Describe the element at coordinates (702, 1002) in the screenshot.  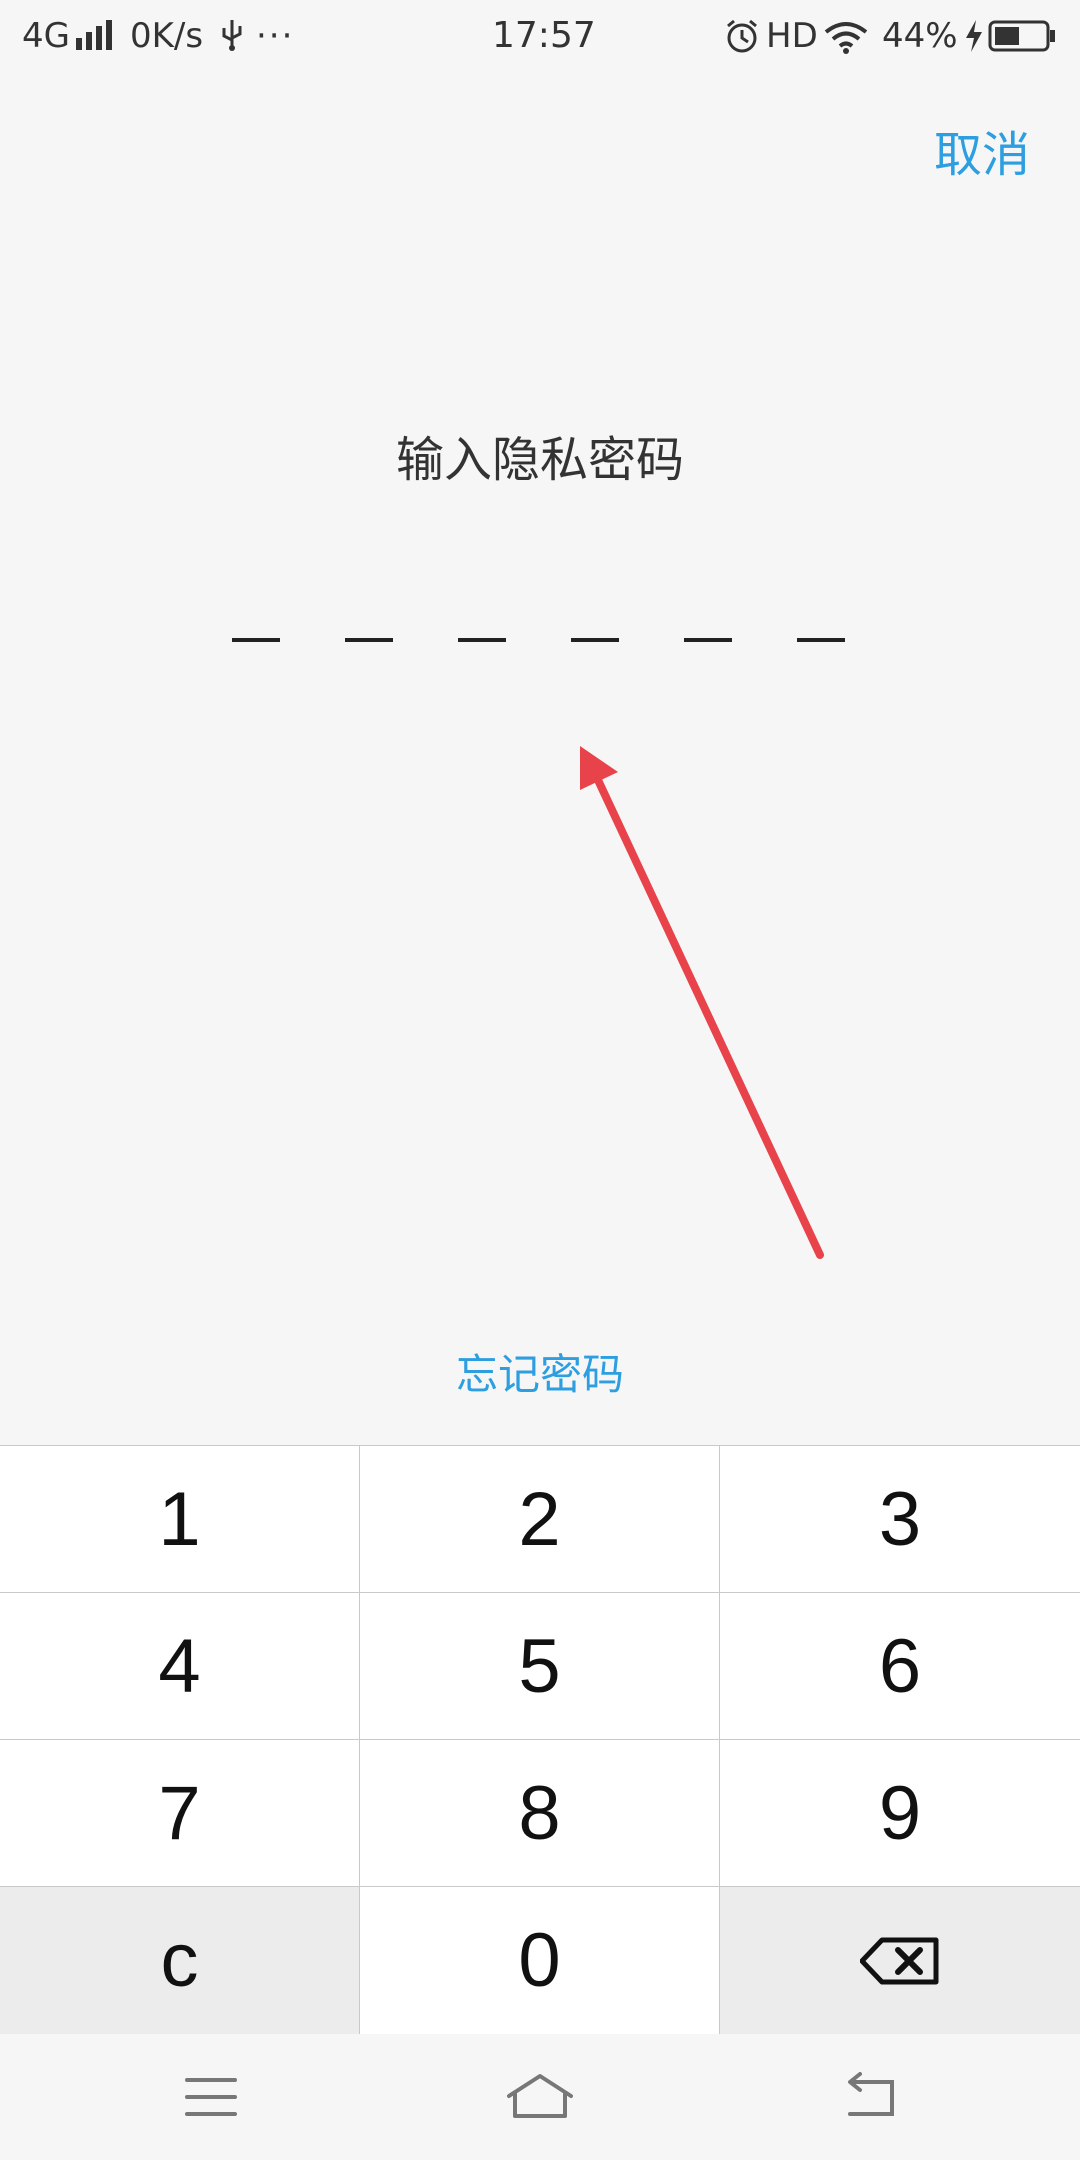
I see `annotation-arrow` at that location.